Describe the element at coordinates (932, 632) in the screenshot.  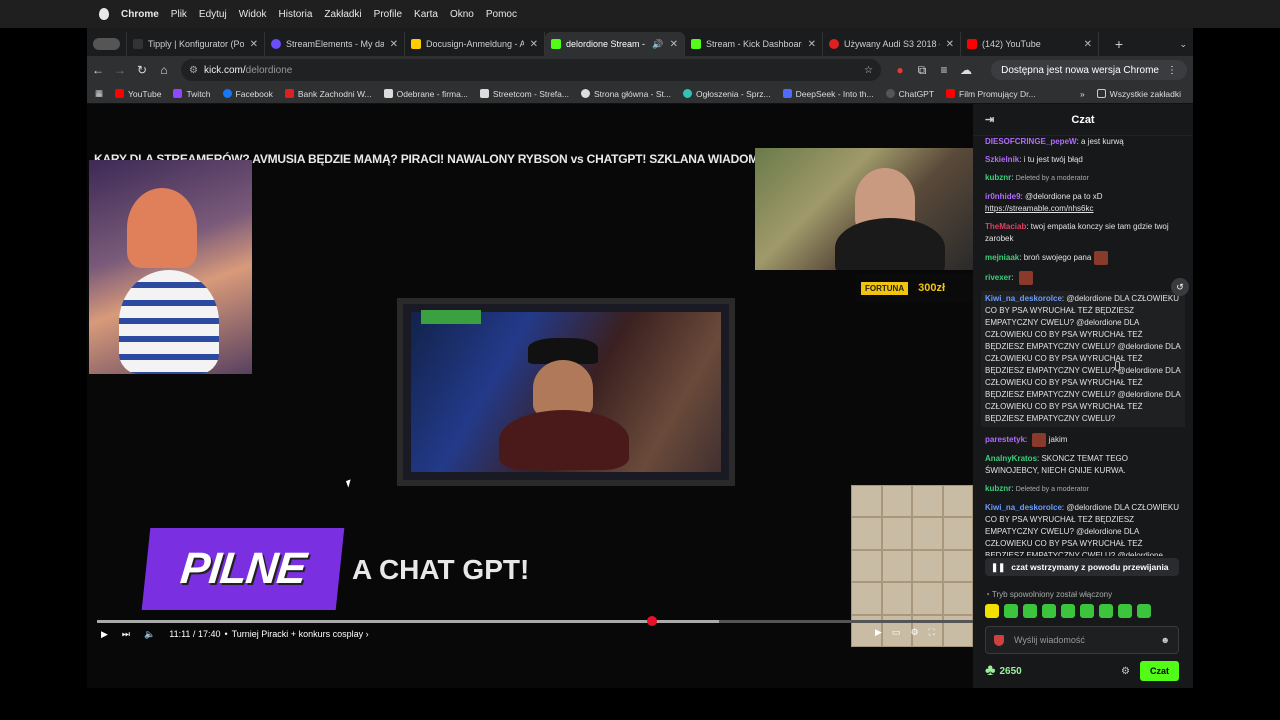
I see `fullscreen-icon: ⛶` at that location.